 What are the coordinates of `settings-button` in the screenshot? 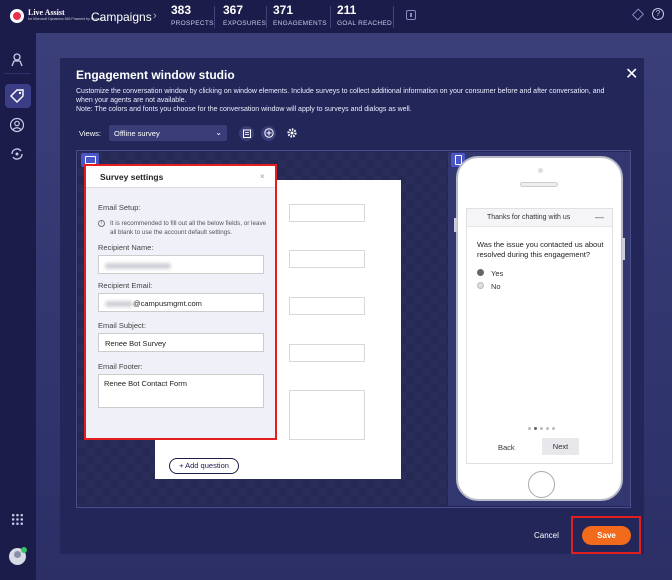 It's located at (291, 133).